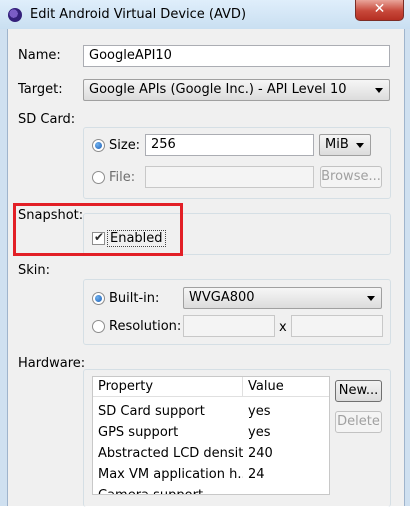 The height and width of the screenshot is (507, 410). I want to click on name-field: GoogleAPI10, so click(236, 56).